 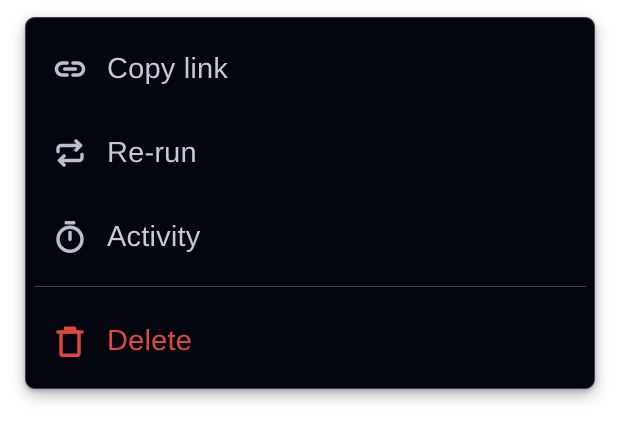 I want to click on menu-divider, so click(x=310, y=286).